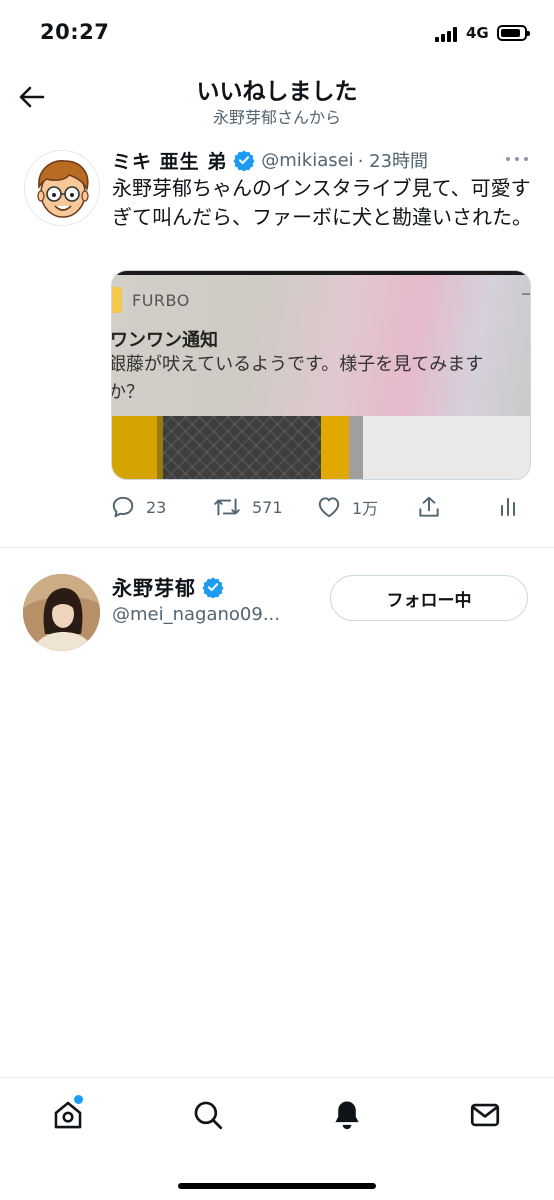 The height and width of the screenshot is (1200, 554). Describe the element at coordinates (448, 34) in the screenshot. I see `signal-icon` at that location.